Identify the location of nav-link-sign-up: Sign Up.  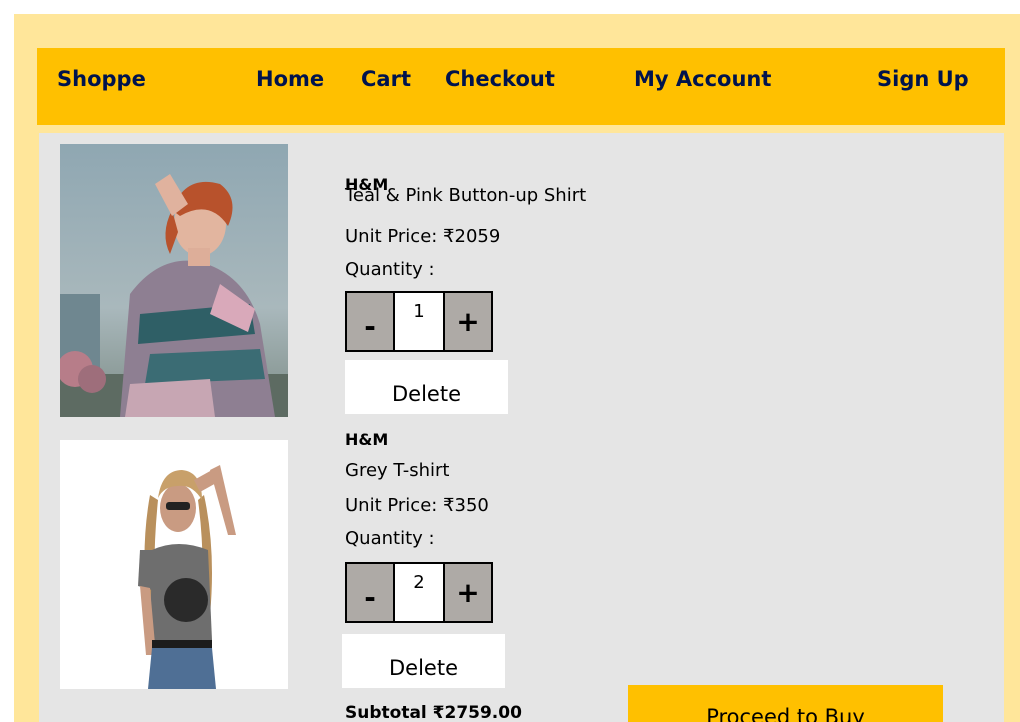
(923, 79).